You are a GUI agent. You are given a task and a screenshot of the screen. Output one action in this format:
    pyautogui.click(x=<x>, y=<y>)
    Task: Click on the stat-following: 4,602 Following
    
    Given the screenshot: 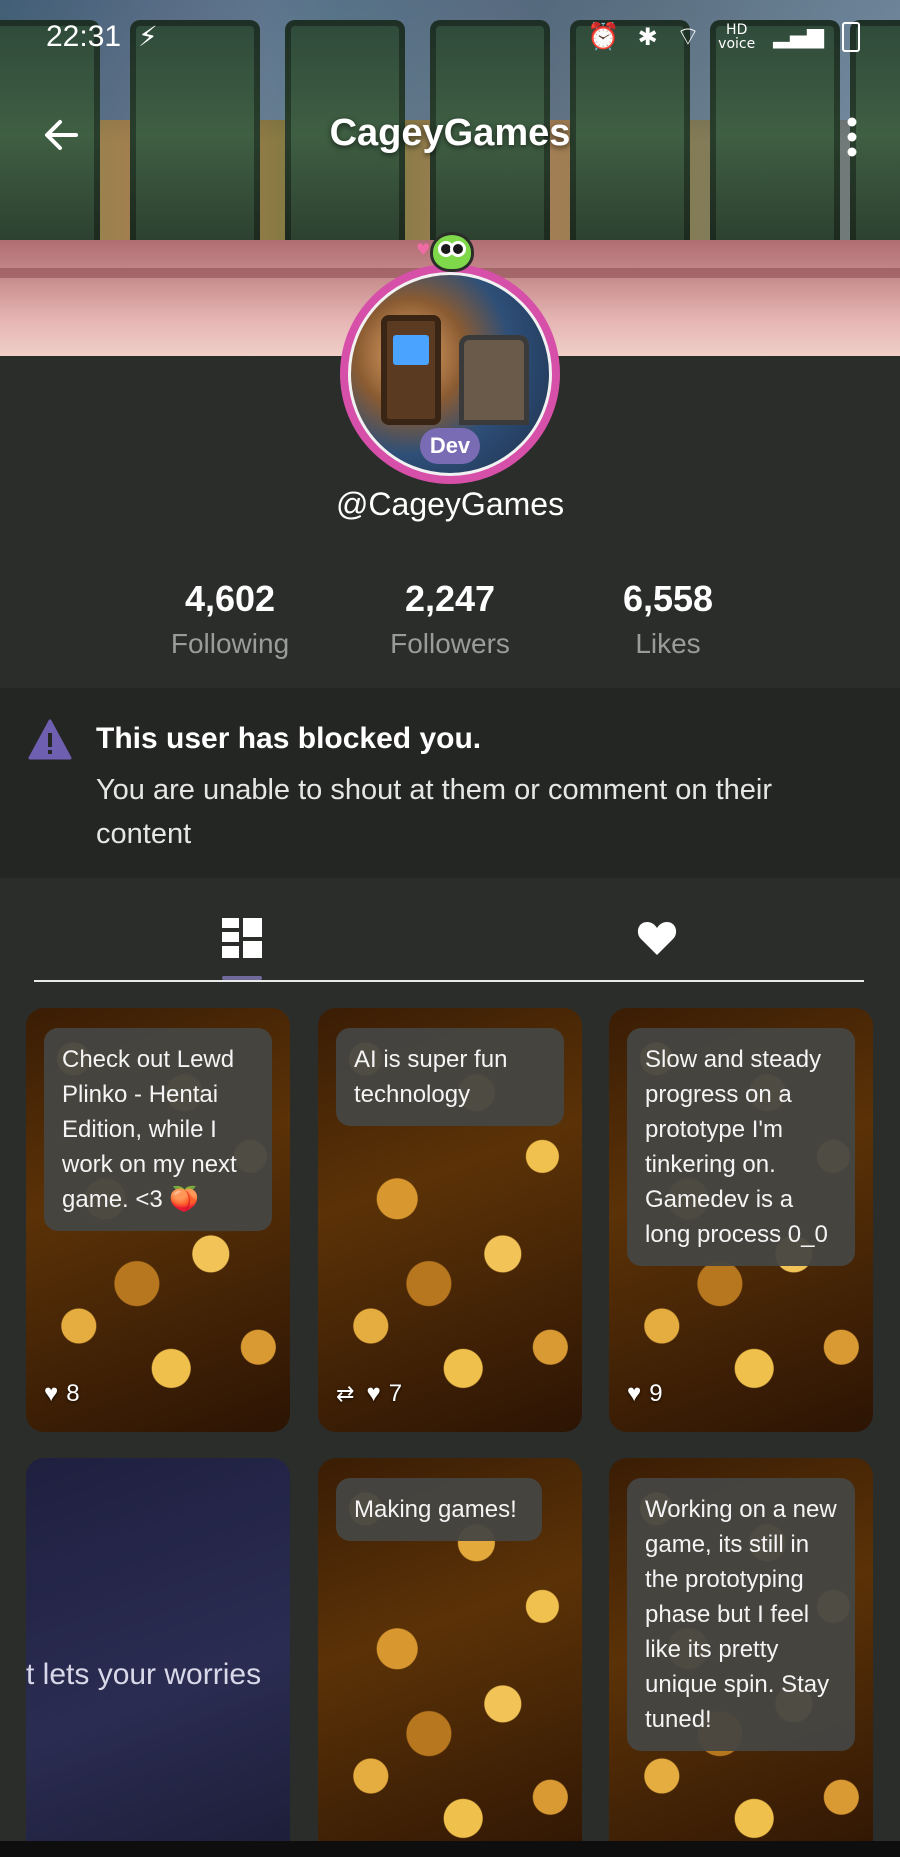 What is the action you would take?
    pyautogui.click(x=230, y=619)
    